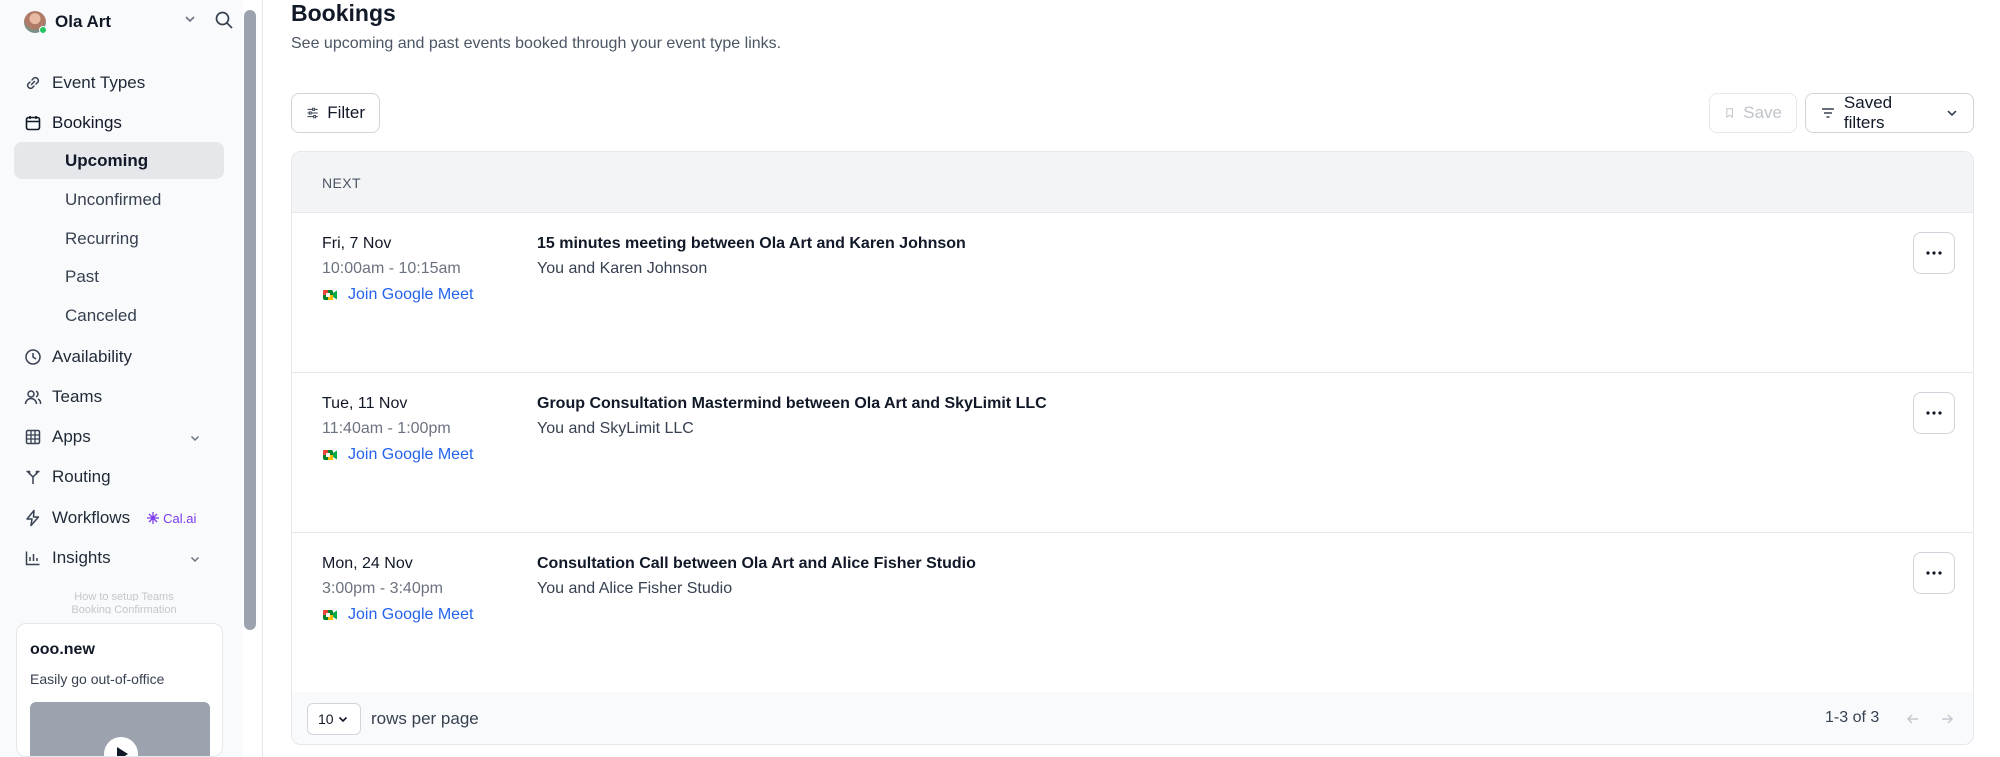  What do you see at coordinates (635, 588) in the screenshot?
I see `booking-attendees: You and Alice Fisher Studio` at bounding box center [635, 588].